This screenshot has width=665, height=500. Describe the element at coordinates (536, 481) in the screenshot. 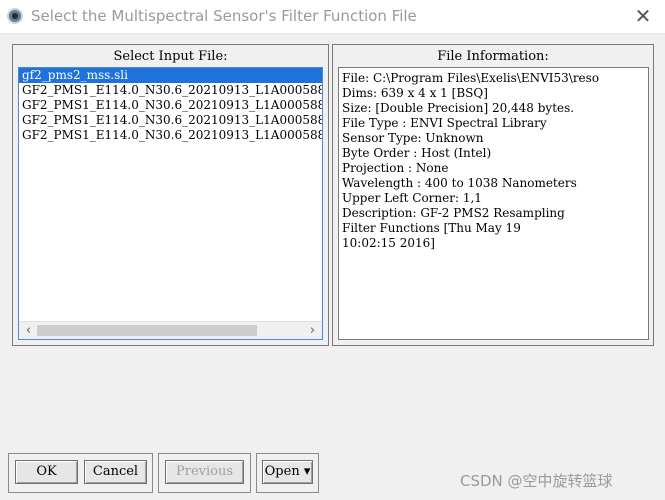

I see `watermark: CSDN @空中旋转篮球` at that location.